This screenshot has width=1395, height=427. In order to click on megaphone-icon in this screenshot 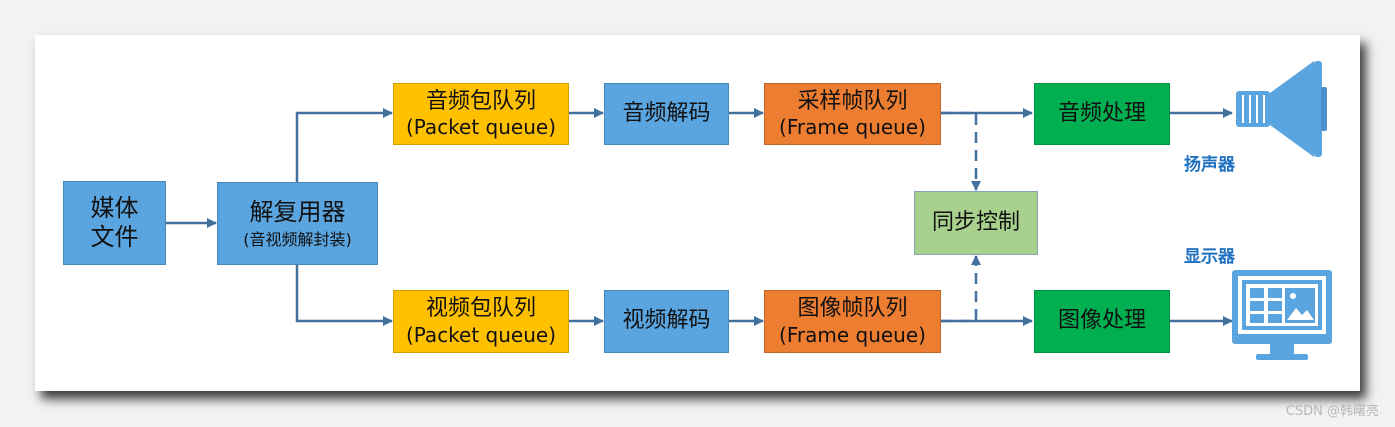, I will do `click(1281, 109)`.